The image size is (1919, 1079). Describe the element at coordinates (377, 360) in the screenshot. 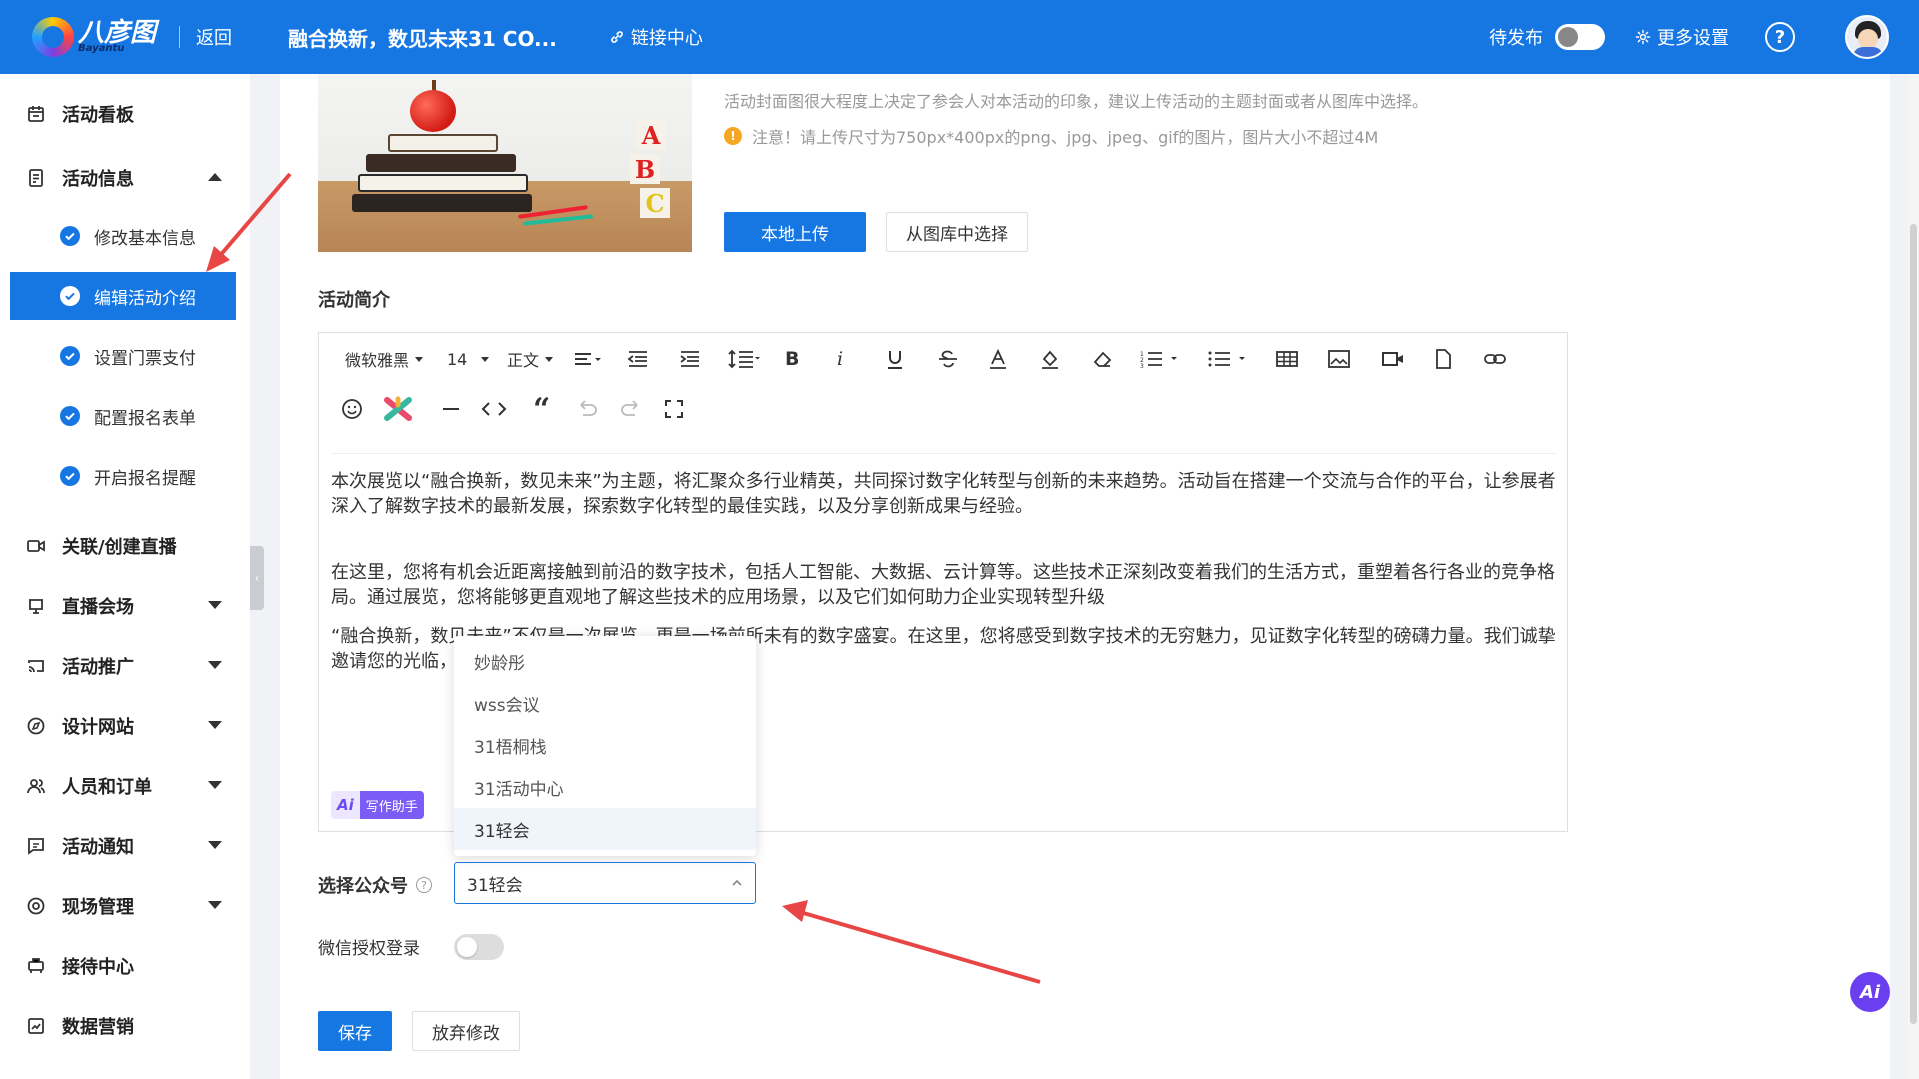

I see `font-family-value: 微软雅黑` at that location.